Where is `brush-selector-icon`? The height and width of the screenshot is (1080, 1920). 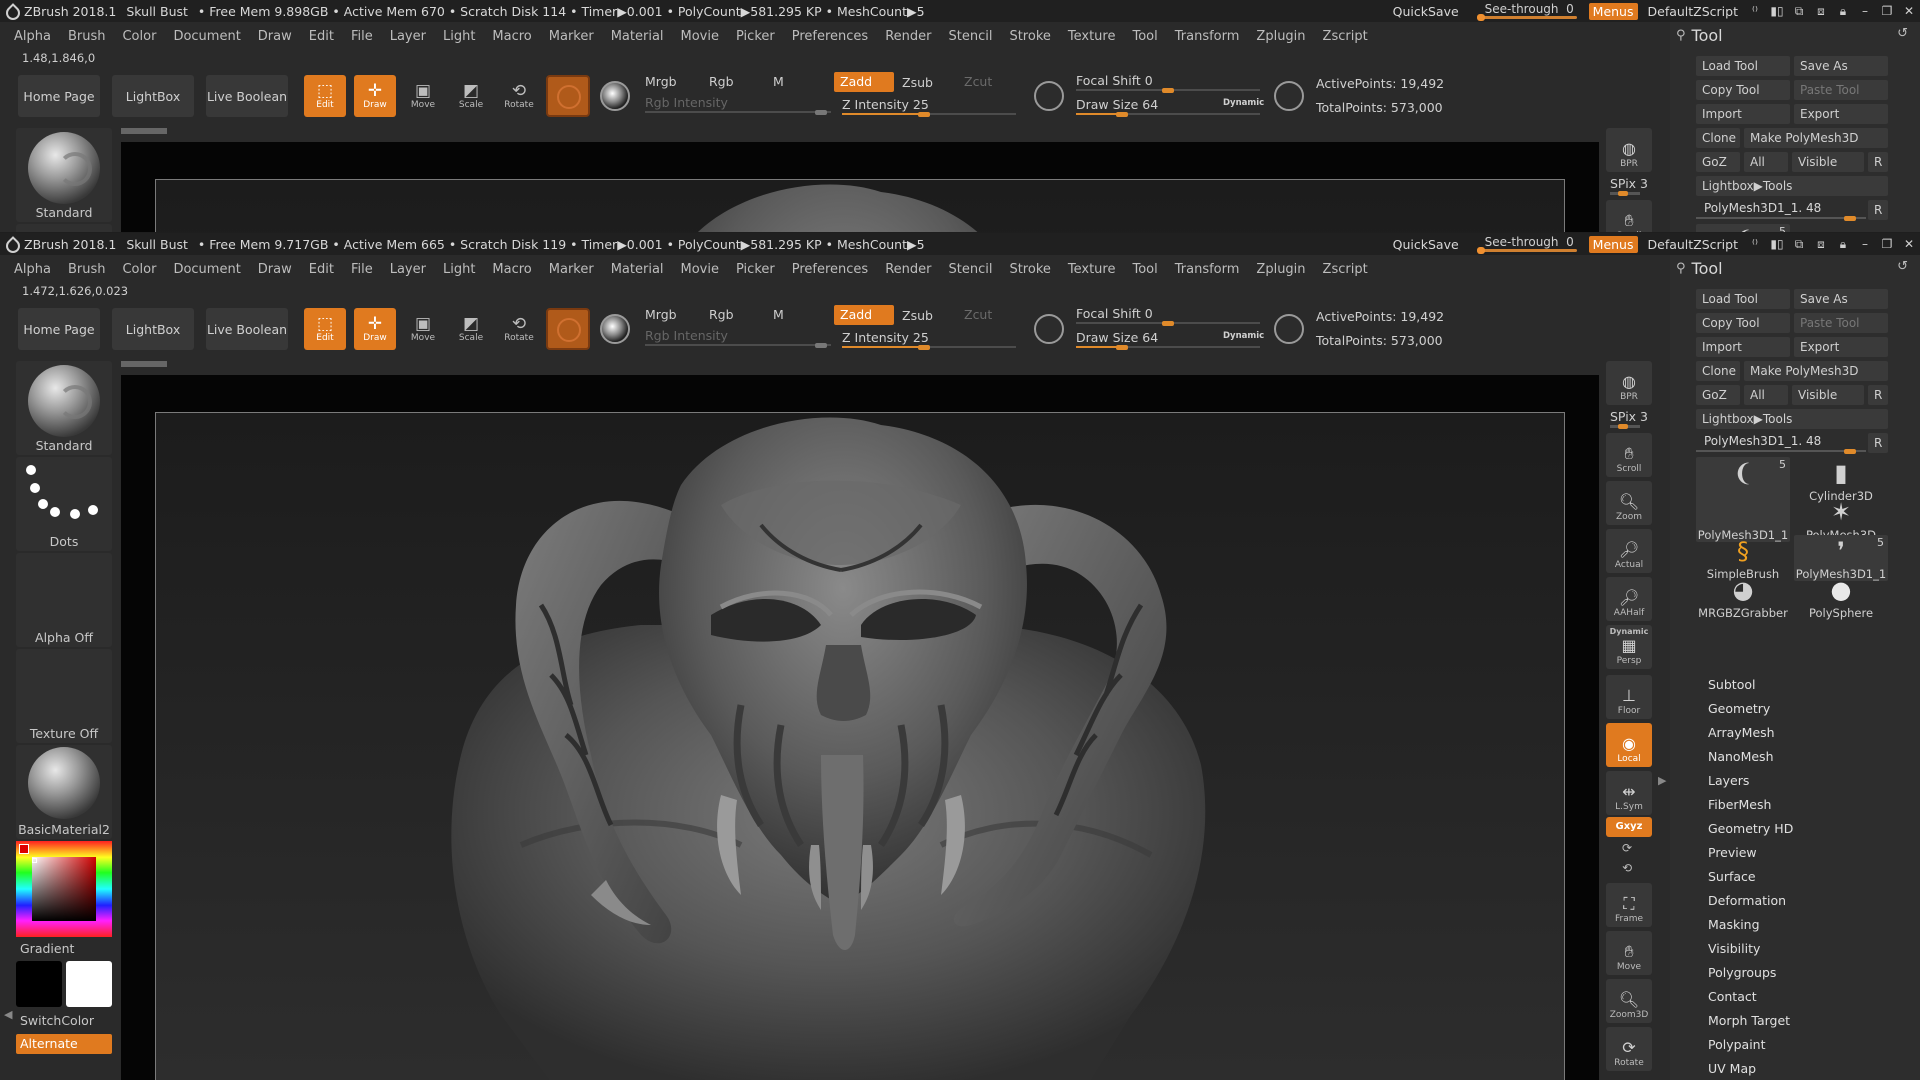
brush-selector-icon is located at coordinates (568, 329).